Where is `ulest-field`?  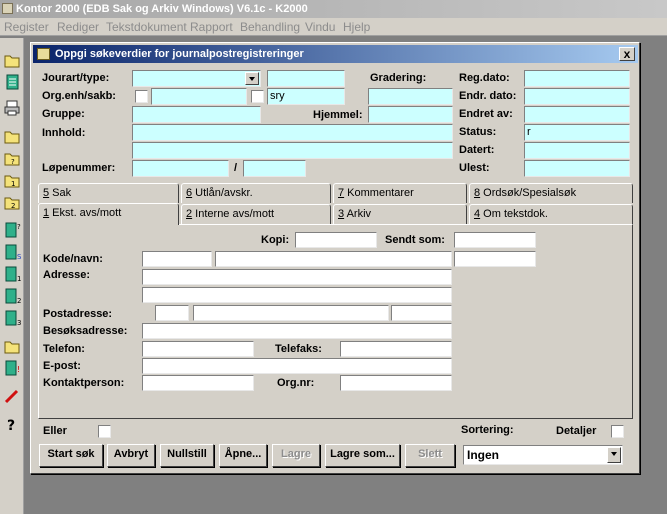
ulest-field is located at coordinates (577, 168).